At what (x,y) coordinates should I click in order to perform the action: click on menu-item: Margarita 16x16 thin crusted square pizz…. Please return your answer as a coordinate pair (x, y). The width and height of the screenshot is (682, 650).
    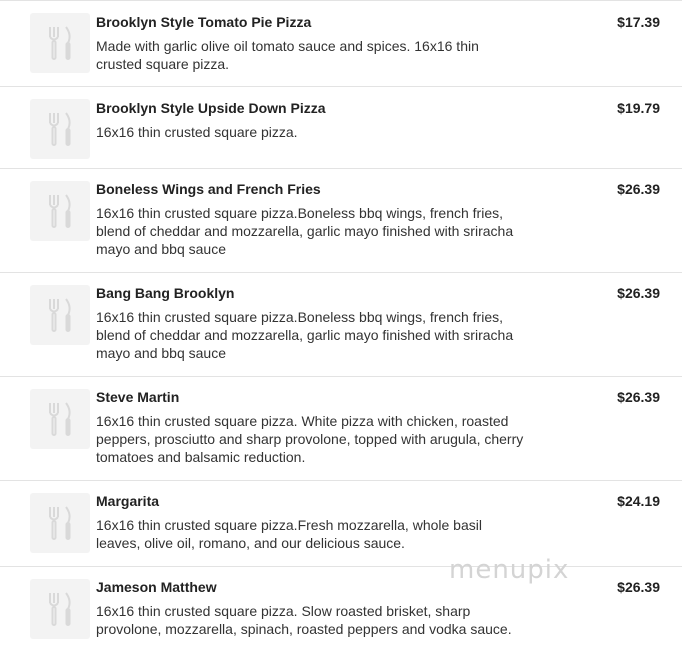
    Looking at the image, I should click on (341, 523).